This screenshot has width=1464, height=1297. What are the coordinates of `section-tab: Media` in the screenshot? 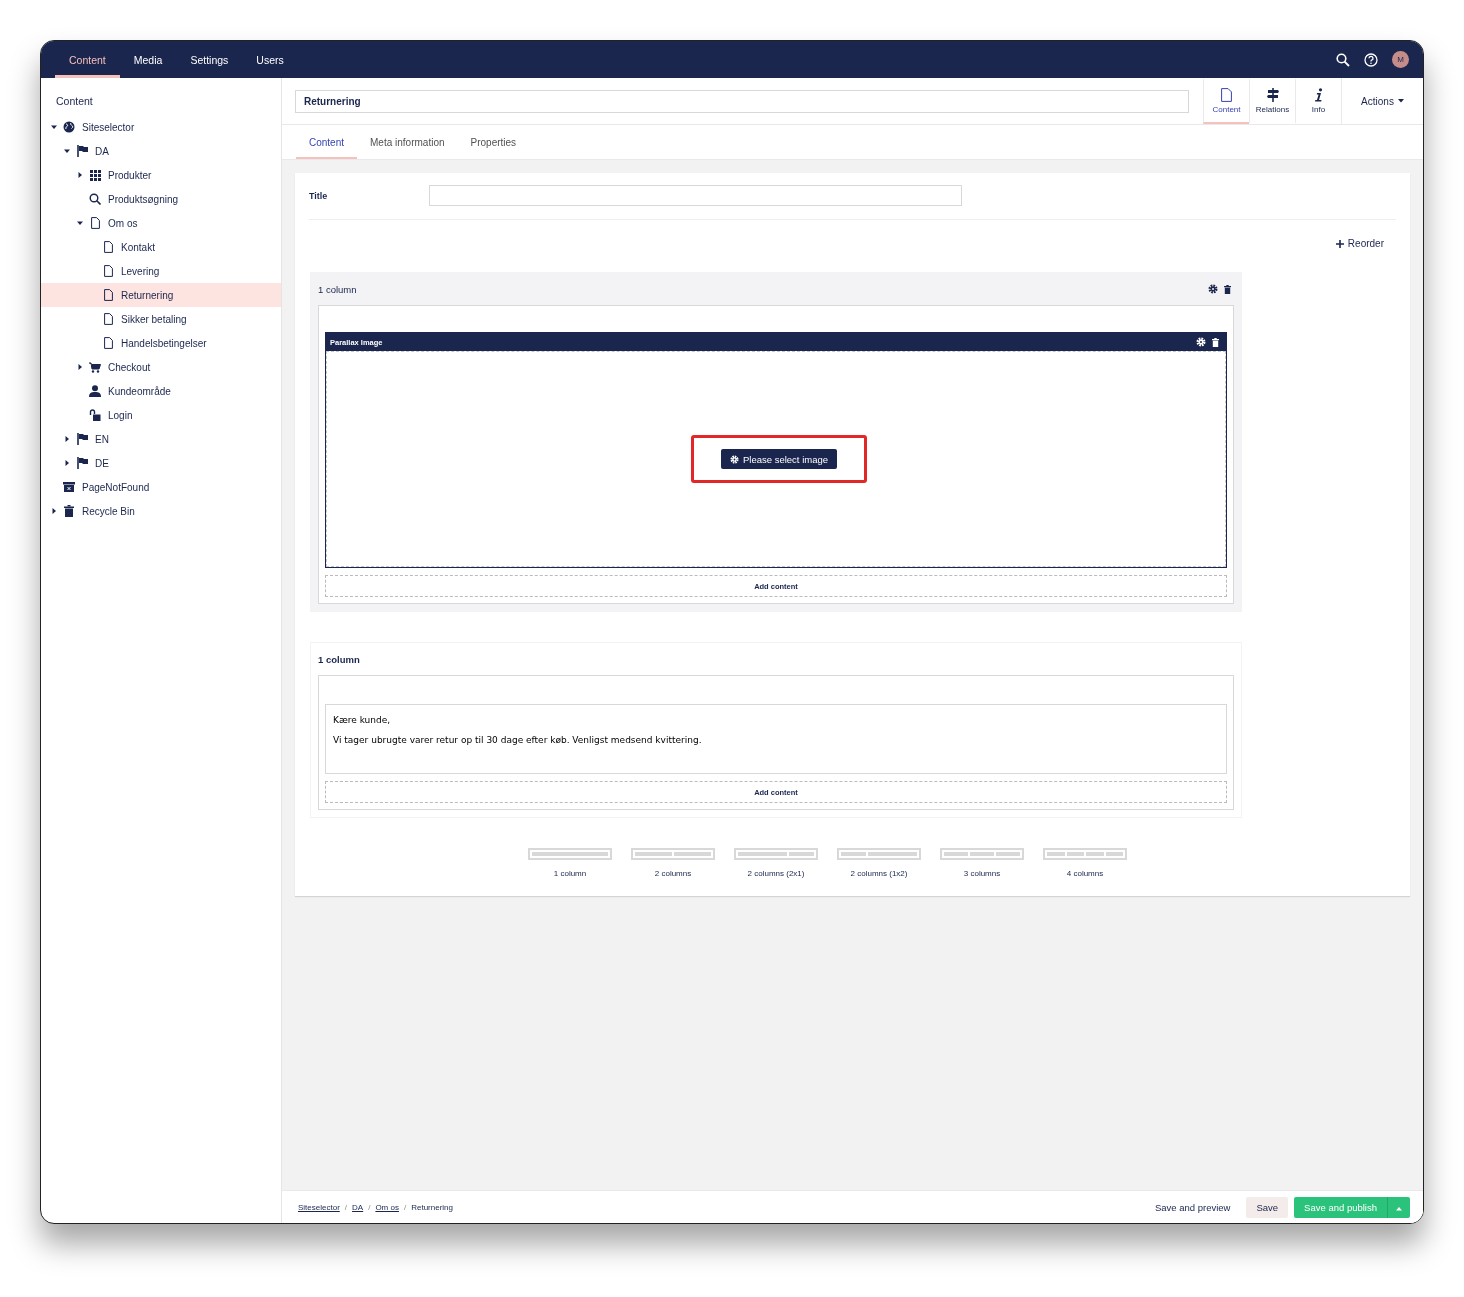 It's located at (148, 59).